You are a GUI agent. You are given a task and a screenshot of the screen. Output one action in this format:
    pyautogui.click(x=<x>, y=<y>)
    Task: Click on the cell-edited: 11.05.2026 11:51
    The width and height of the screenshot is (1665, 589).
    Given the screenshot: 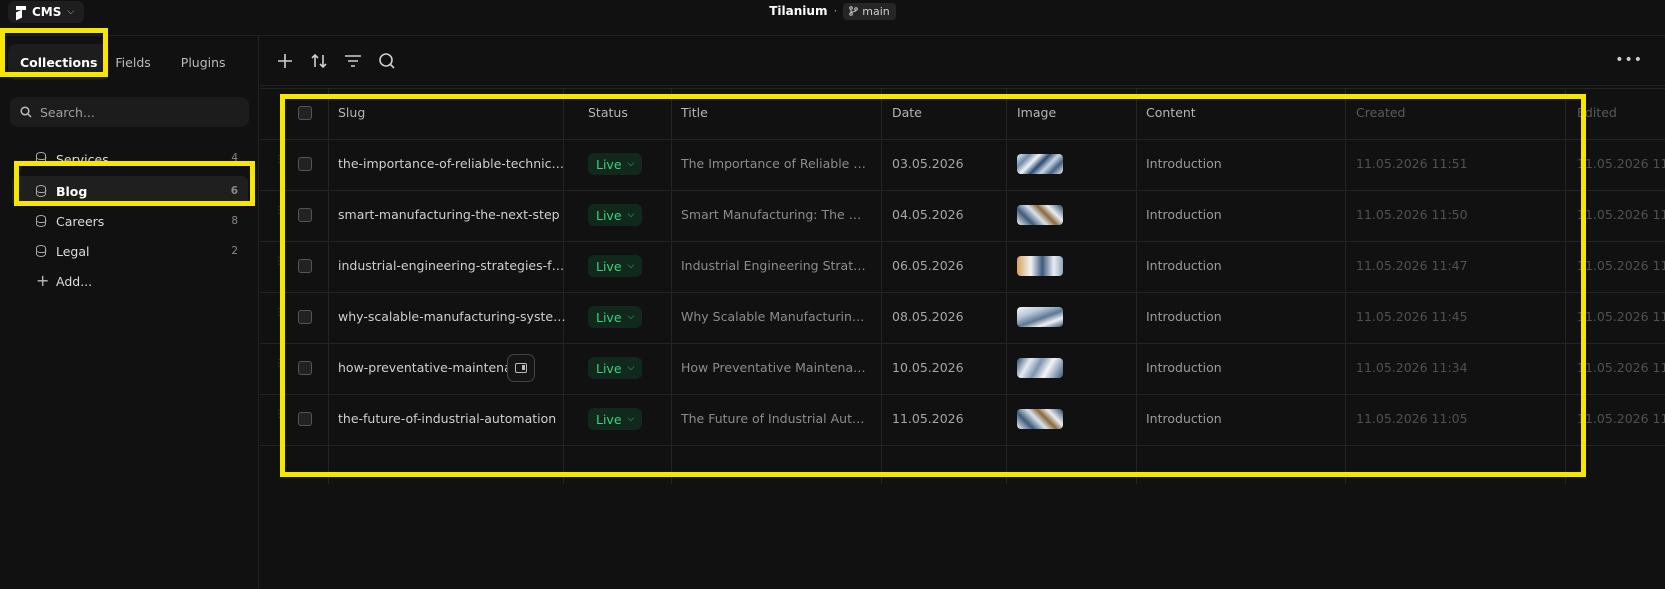 What is the action you would take?
    pyautogui.click(x=1621, y=163)
    